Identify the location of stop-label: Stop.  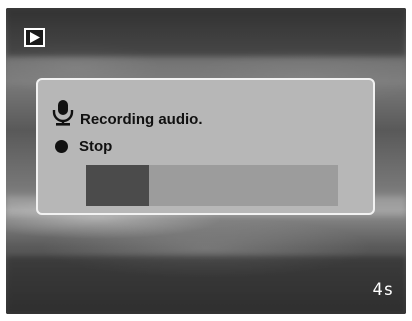
(96, 146).